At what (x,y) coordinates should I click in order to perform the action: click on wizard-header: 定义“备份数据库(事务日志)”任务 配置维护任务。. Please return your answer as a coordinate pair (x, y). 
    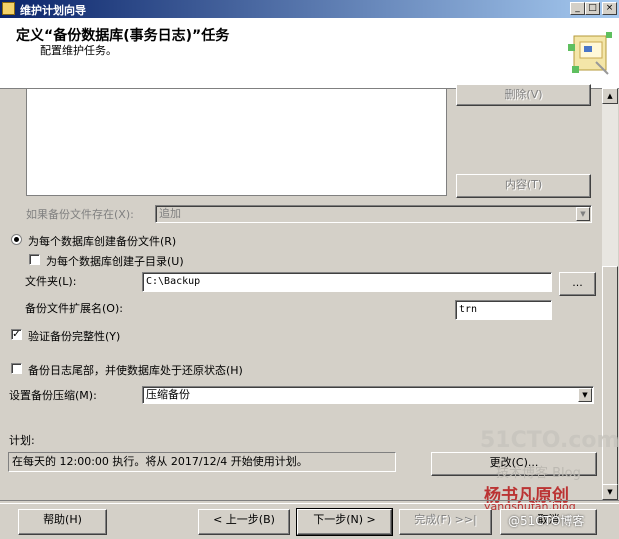
    Looking at the image, I should click on (309, 53).